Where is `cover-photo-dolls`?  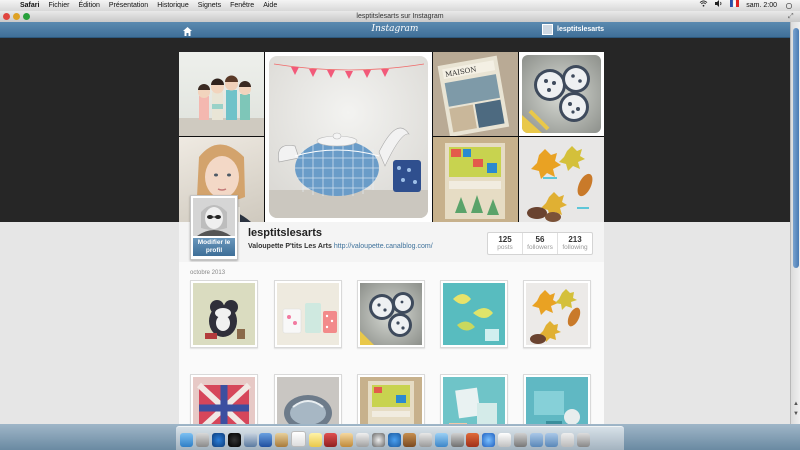 cover-photo-dolls is located at coordinates (221, 94).